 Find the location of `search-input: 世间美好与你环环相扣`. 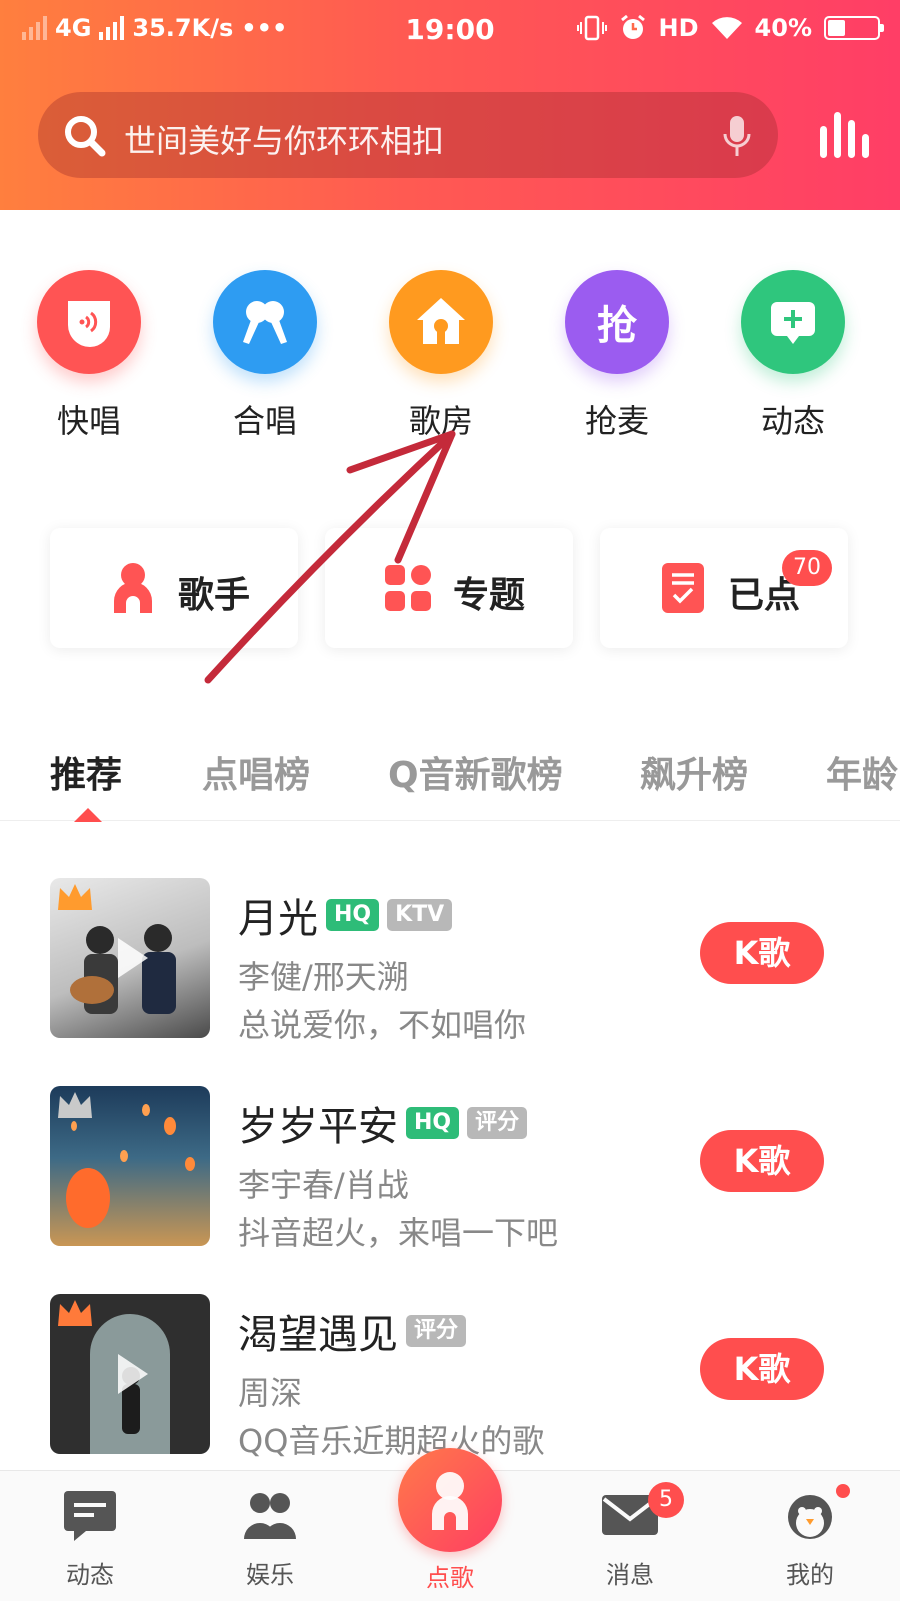

search-input: 世间美好与你环环相扣 is located at coordinates (284, 139).